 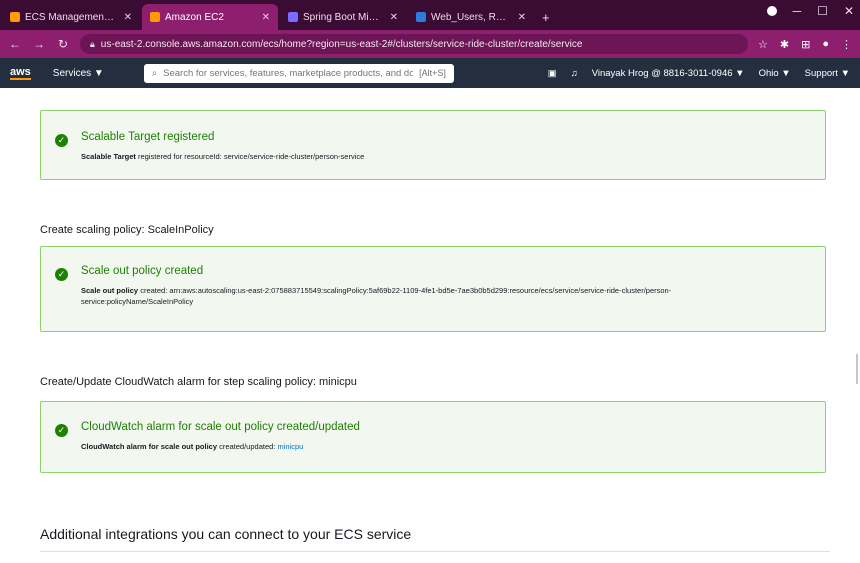 I want to click on extensions-puzzle-icon: ⊞, so click(x=805, y=44).